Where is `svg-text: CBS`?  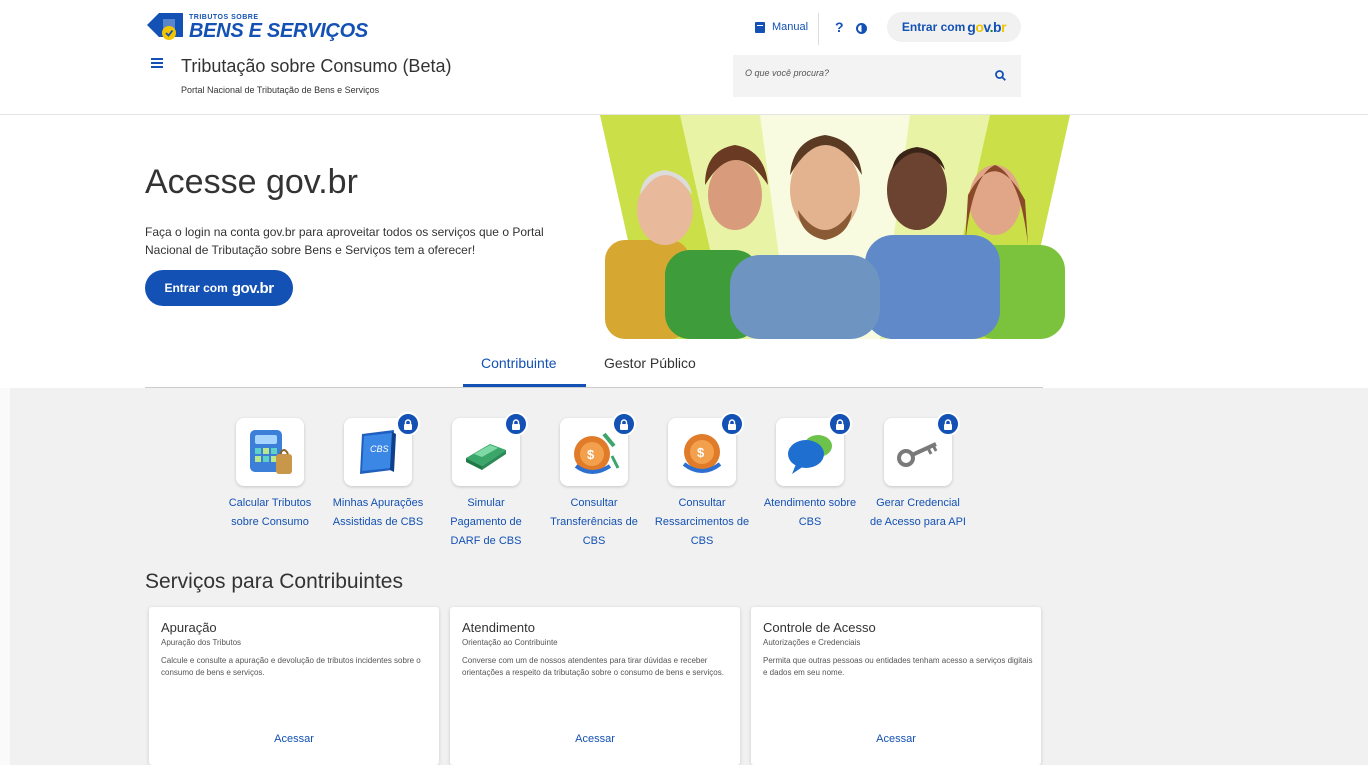
svg-text: CBS is located at coordinates (379, 449).